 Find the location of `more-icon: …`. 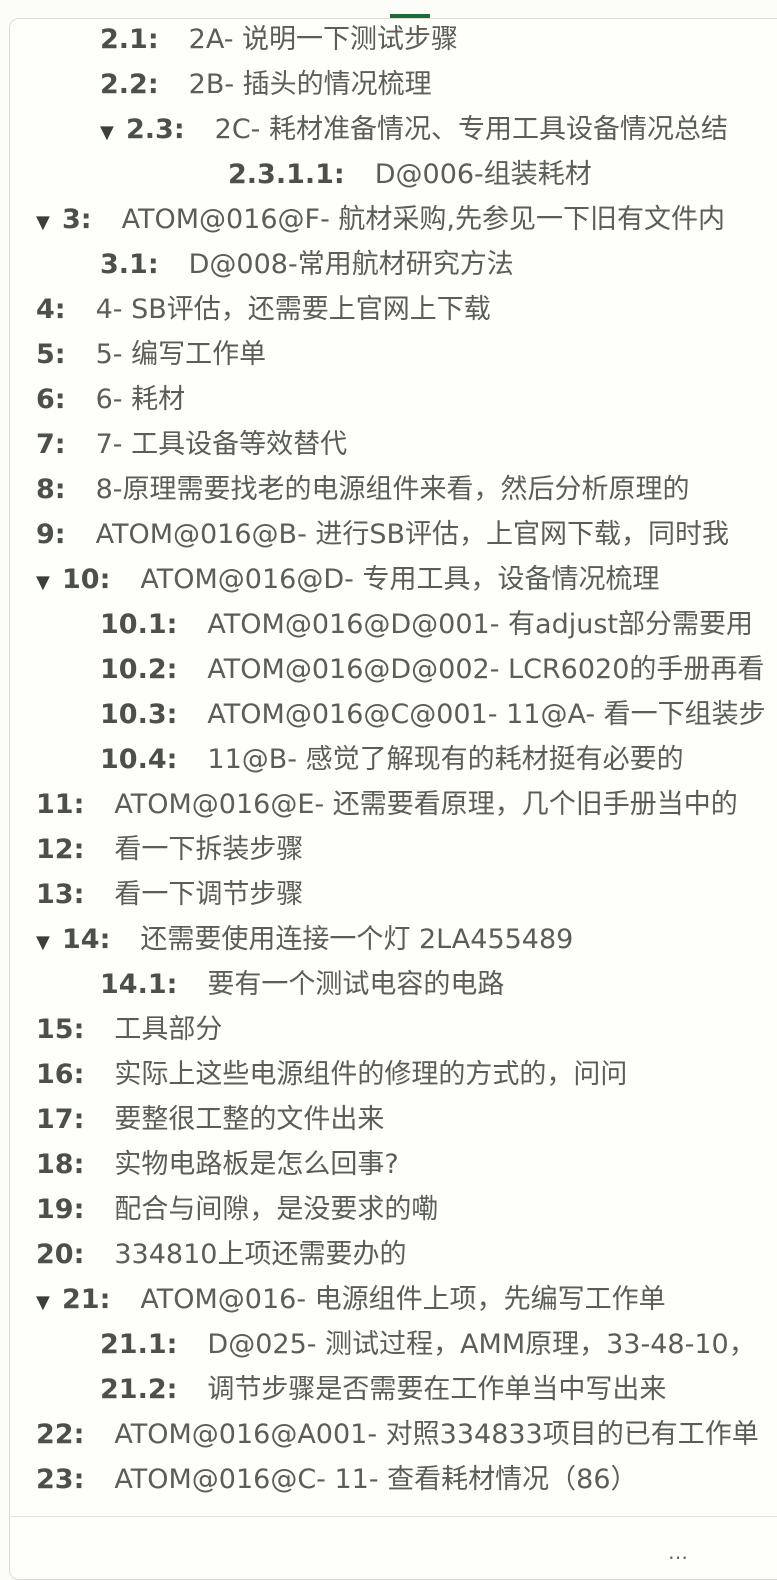

more-icon: … is located at coordinates (678, 1552).